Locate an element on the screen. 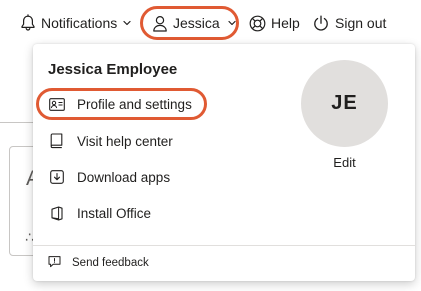 This screenshot has height=291, width=421. avatar-initials: JE is located at coordinates (344, 103).